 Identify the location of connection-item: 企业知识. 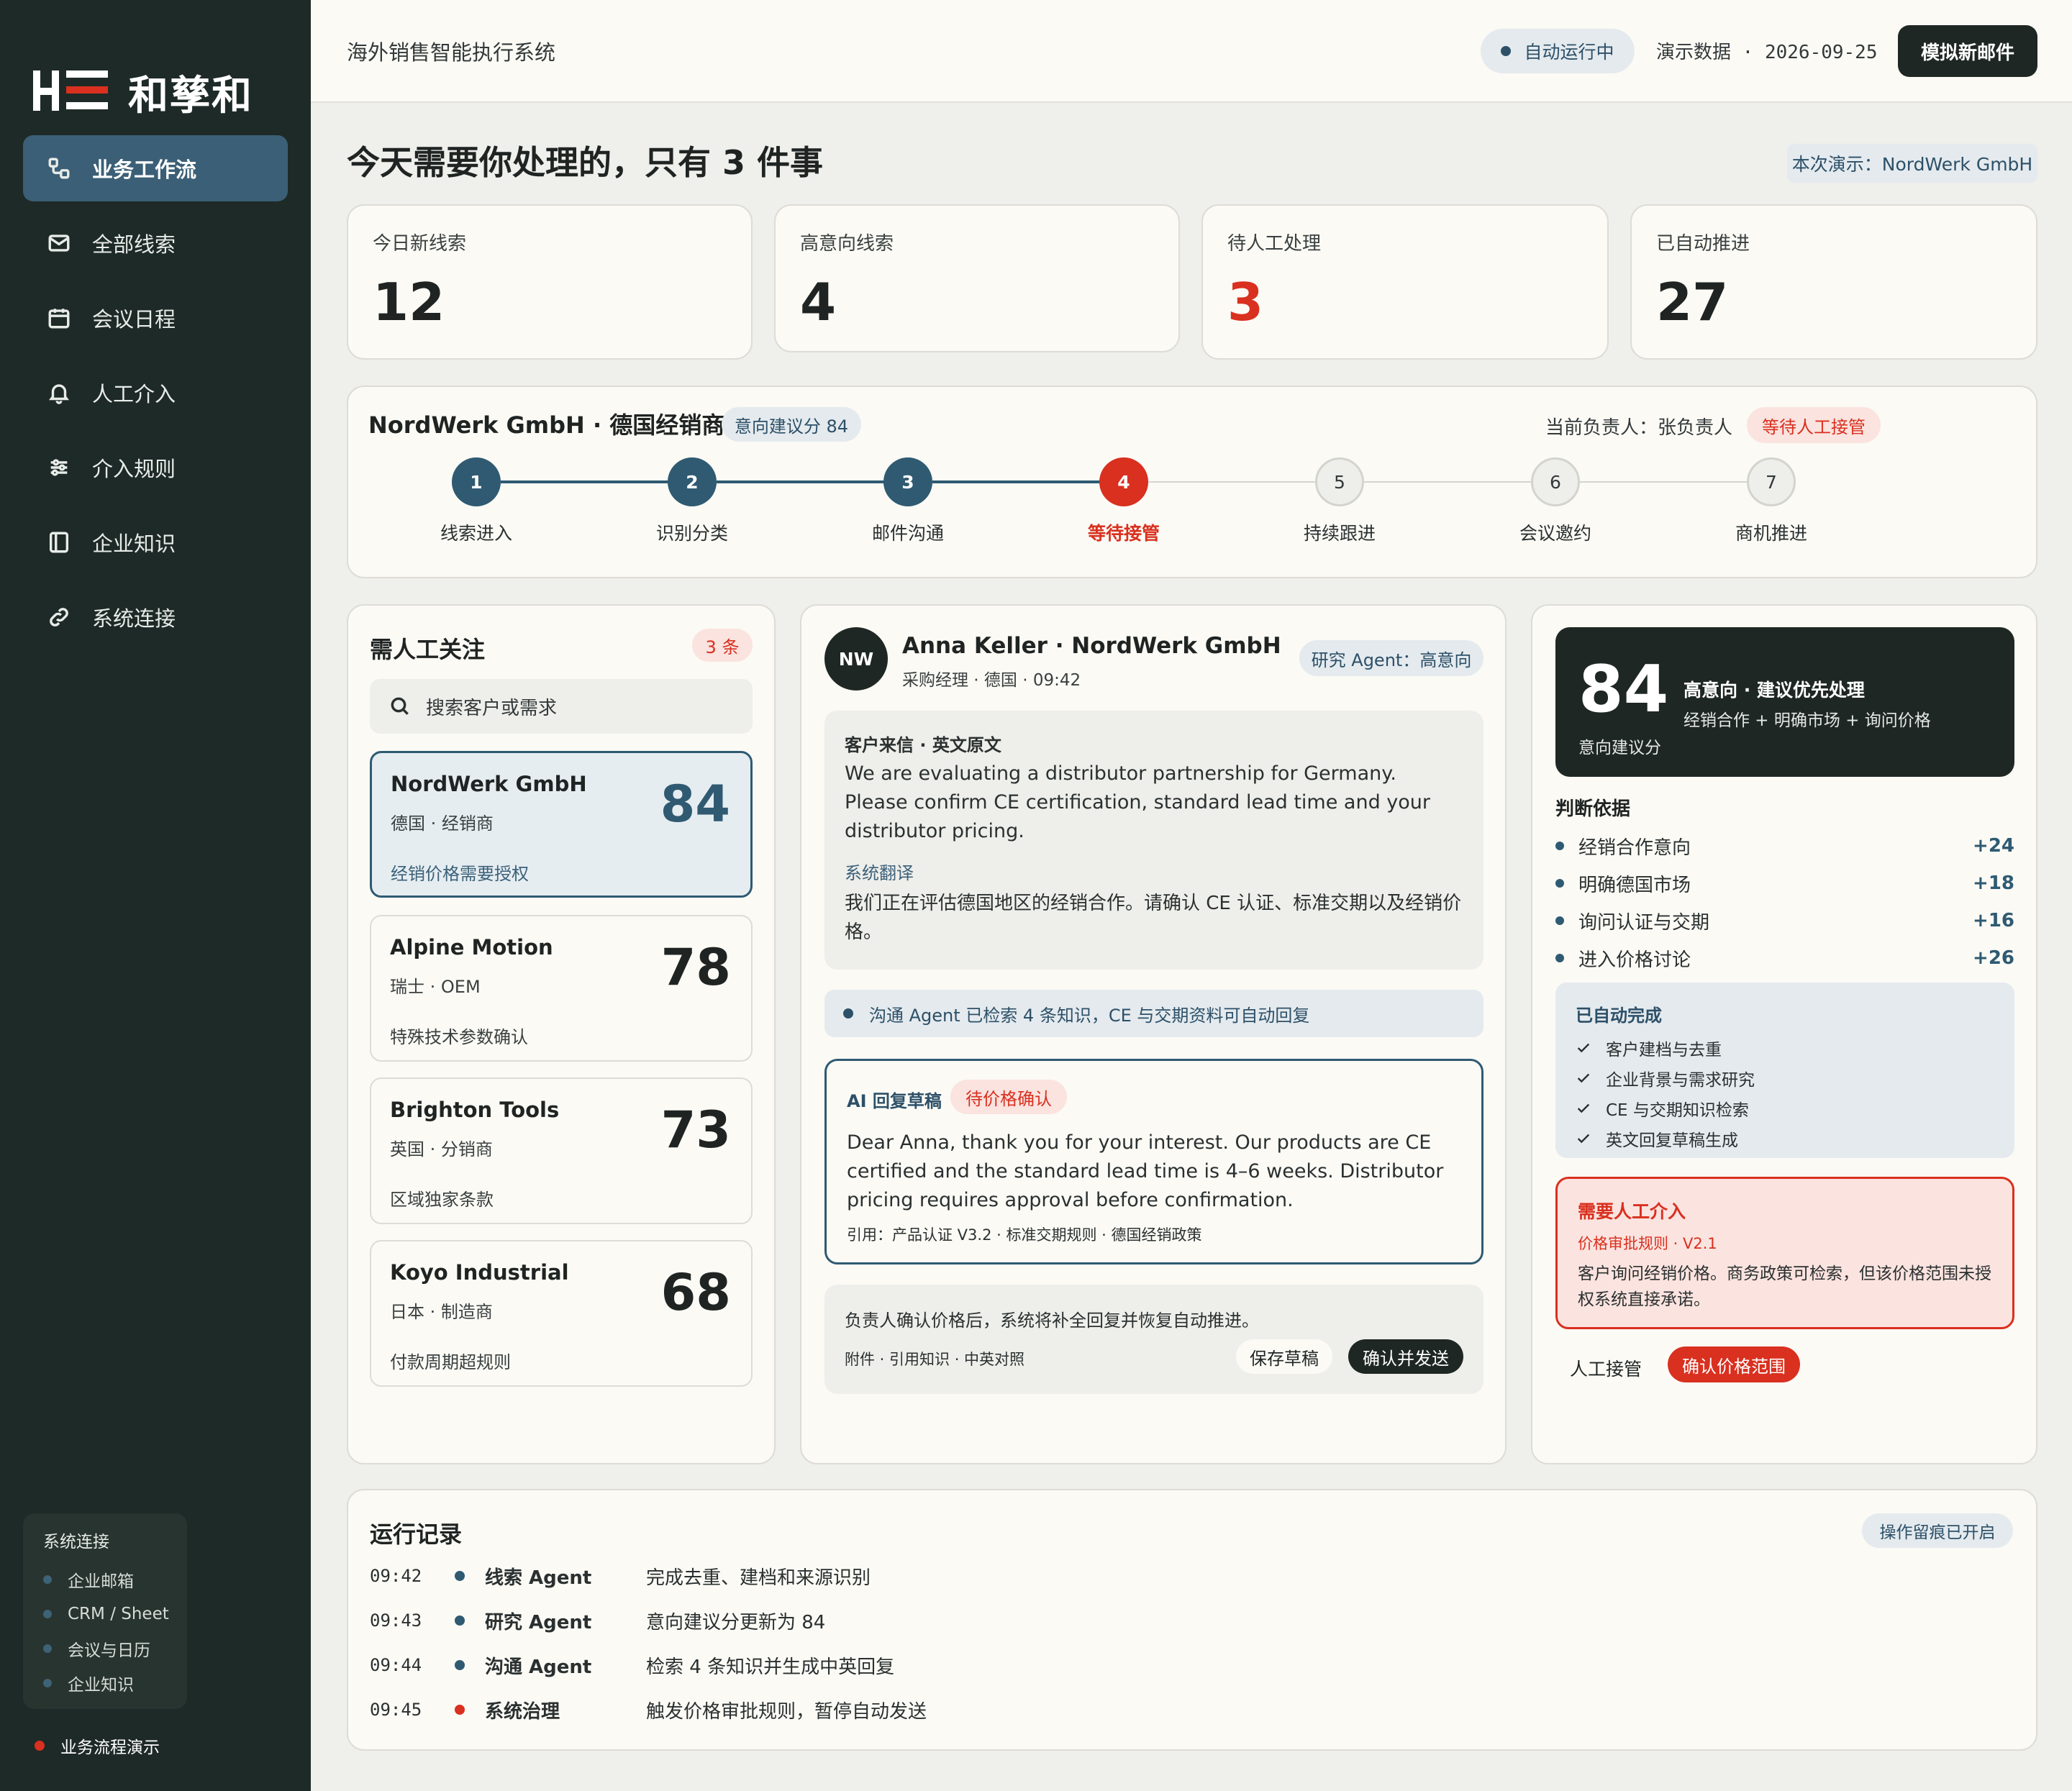
(115, 1683).